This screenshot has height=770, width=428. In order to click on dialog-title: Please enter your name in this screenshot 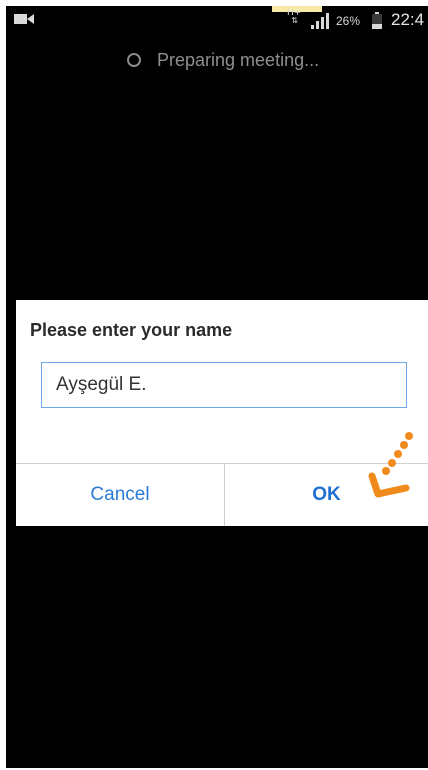, I will do `click(131, 330)`.